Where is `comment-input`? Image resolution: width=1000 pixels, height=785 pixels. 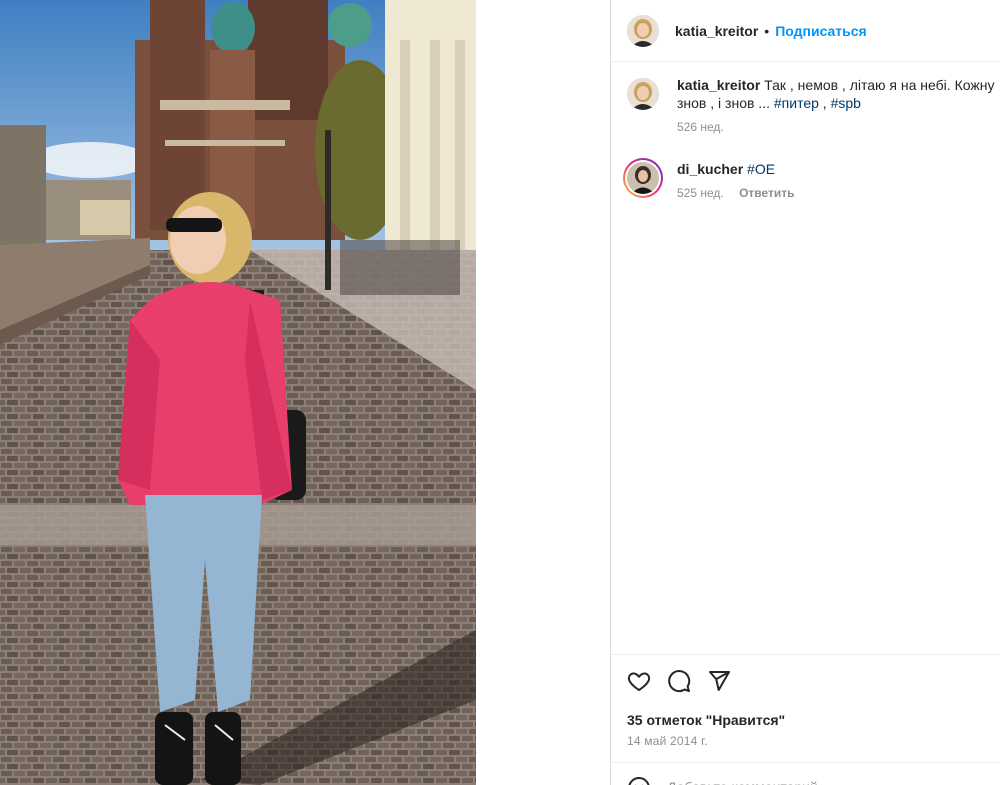
comment-input is located at coordinates (817, 781).